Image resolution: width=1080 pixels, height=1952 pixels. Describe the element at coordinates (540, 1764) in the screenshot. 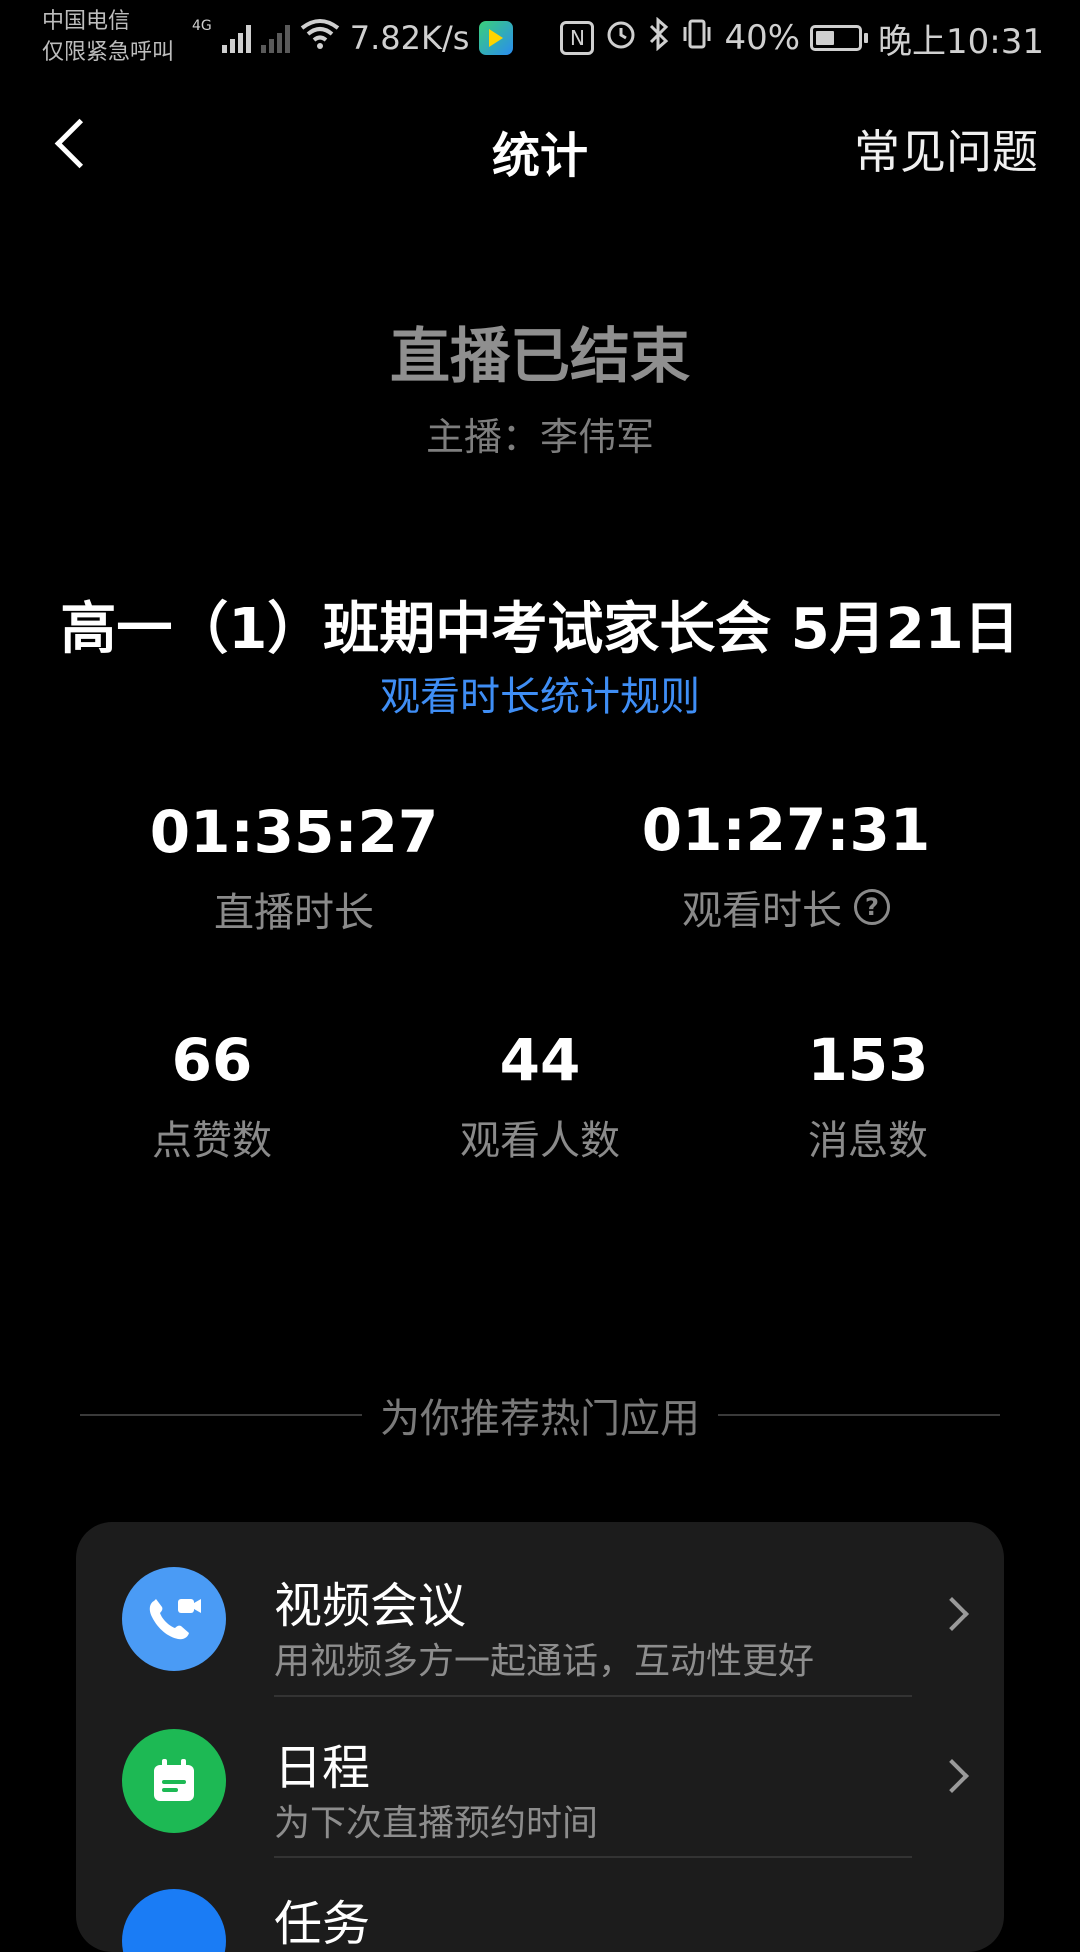

I see `app-row-schedule: 日程 为下次直播预约时间` at that location.